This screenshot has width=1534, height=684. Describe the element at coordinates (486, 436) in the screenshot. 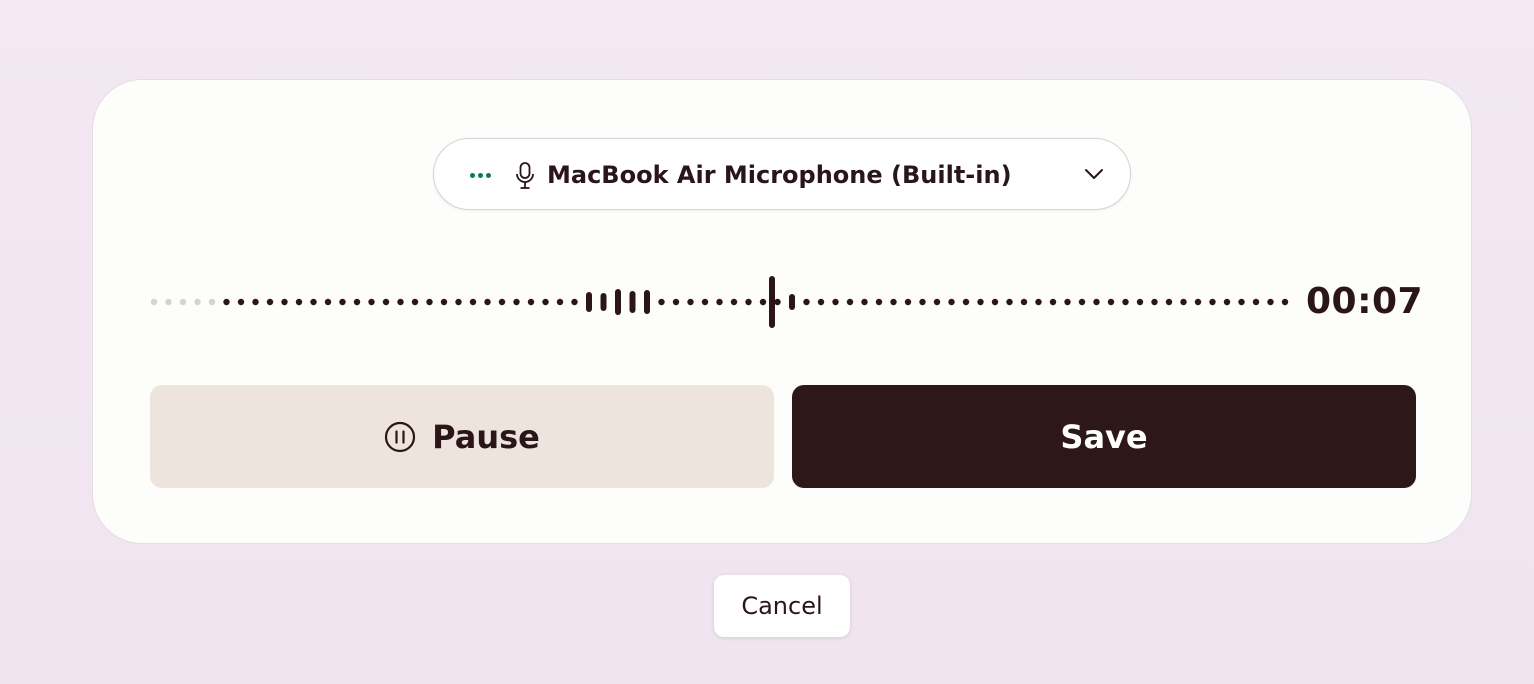

I see `pause-label: Pause` at that location.